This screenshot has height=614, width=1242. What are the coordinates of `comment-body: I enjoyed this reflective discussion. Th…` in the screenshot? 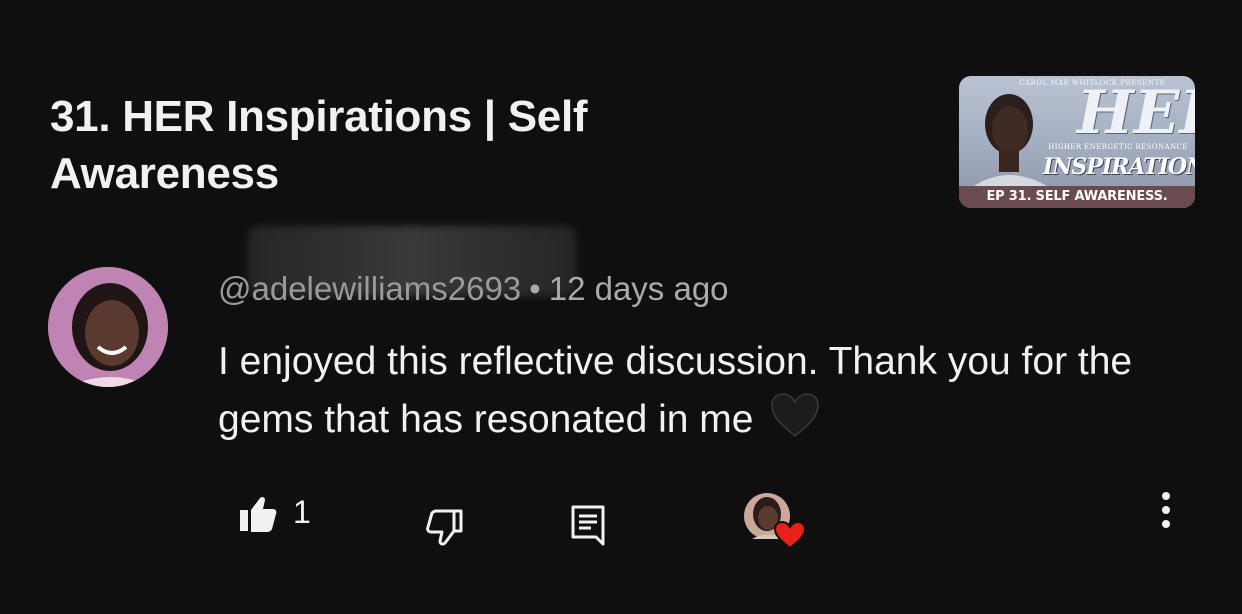 It's located at (708, 391).